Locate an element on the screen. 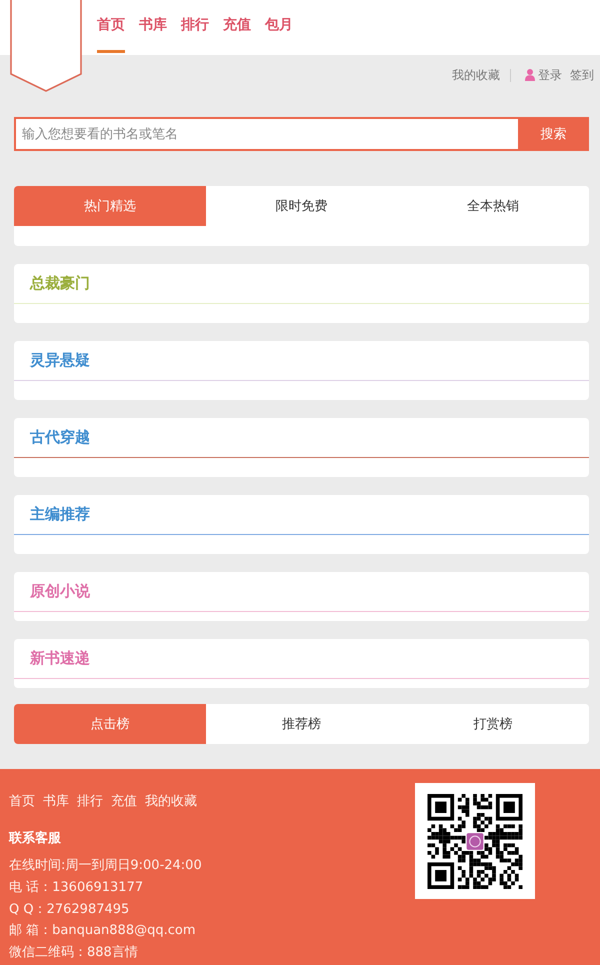 The width and height of the screenshot is (600, 965). section-title: 原创小说 is located at coordinates (60, 591).